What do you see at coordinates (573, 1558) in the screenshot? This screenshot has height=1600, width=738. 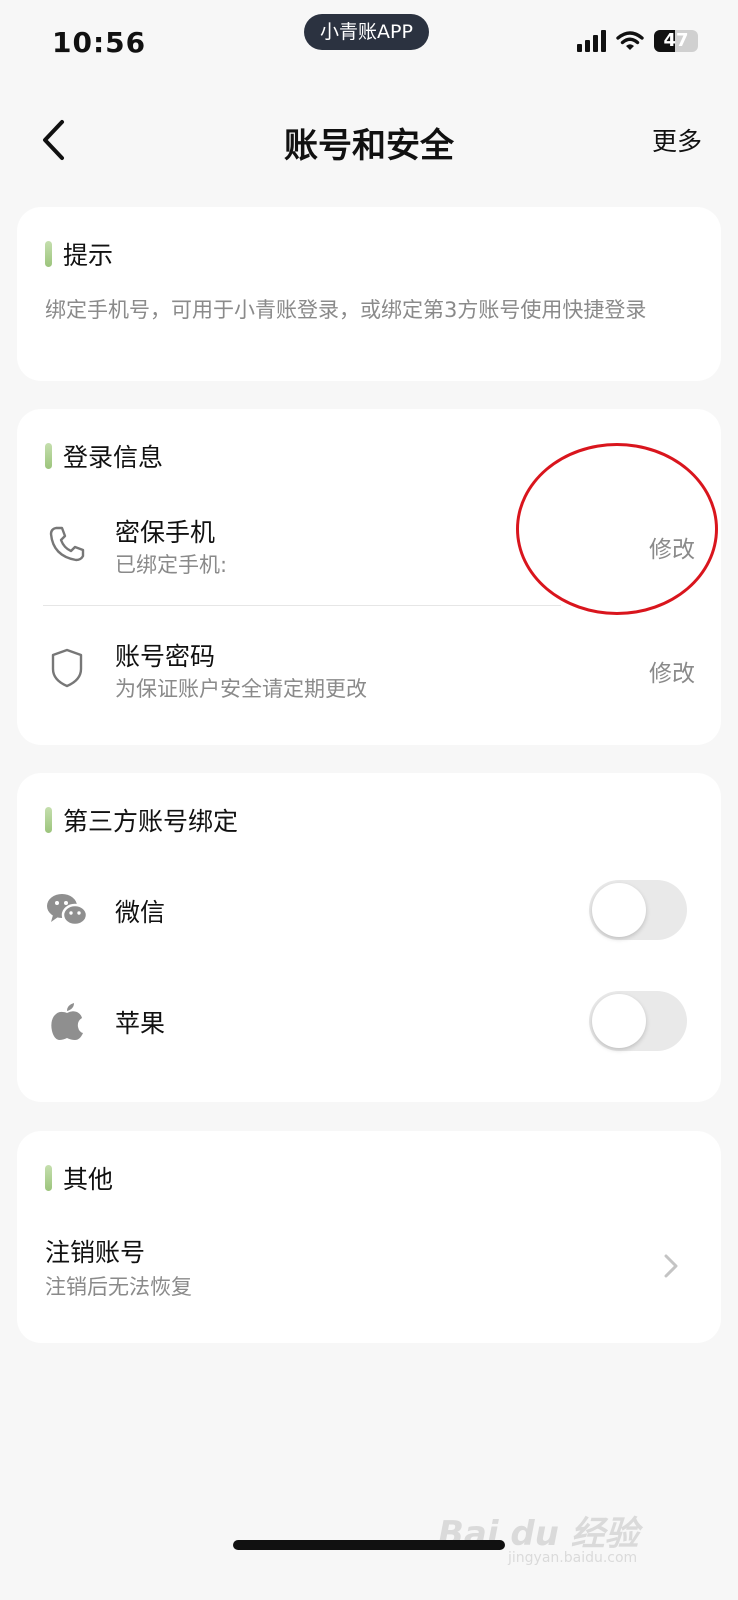 I see `watermark-url: jingyan.baidu.com` at bounding box center [573, 1558].